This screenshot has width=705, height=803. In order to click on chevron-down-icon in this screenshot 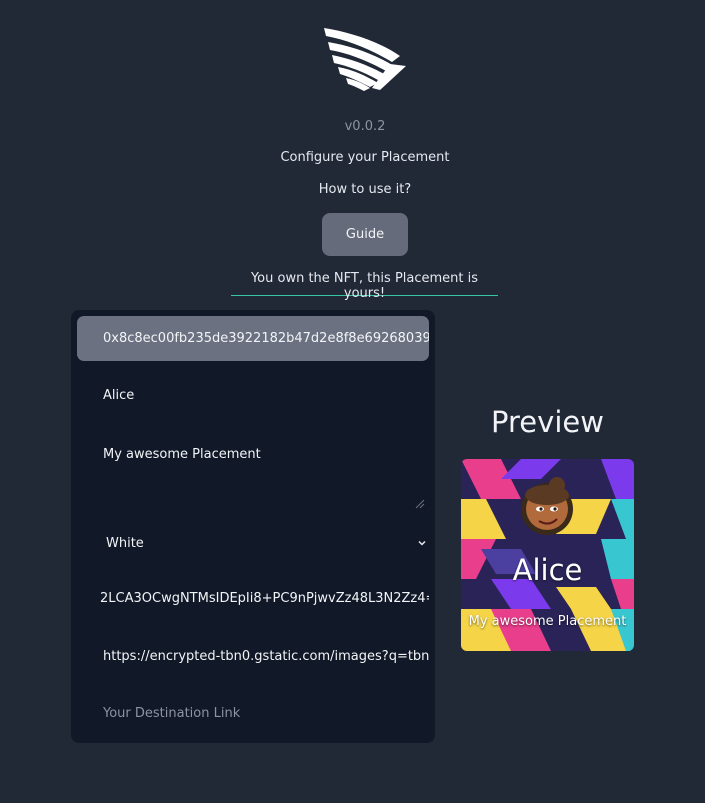, I will do `click(422, 543)`.